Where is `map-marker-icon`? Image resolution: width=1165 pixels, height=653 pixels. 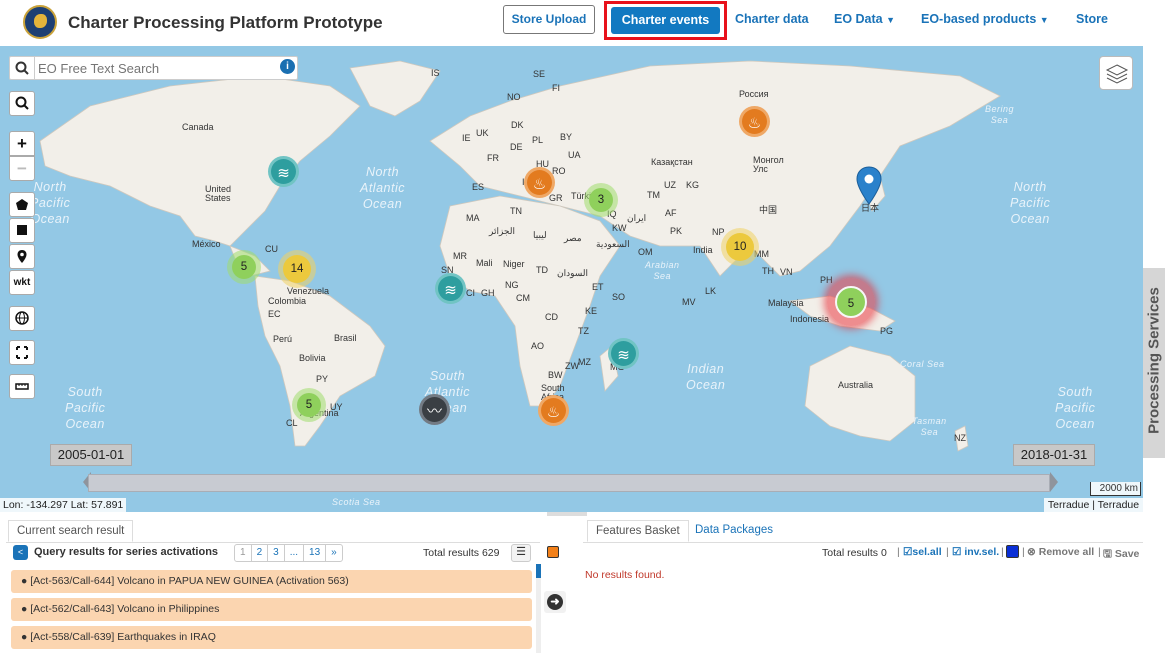
map-marker-icon is located at coordinates (22, 256).